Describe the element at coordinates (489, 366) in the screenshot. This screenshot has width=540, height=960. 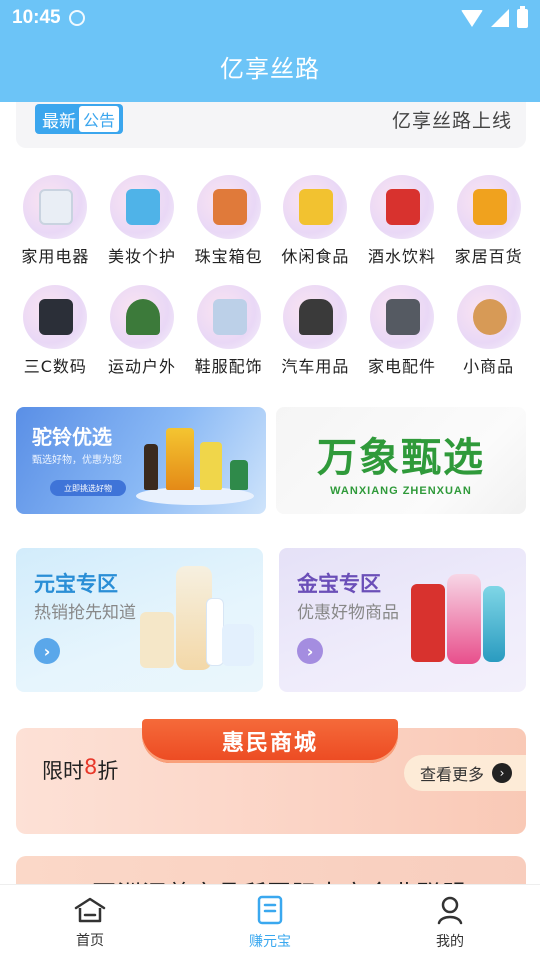
I see `category-label: 小商品` at that location.